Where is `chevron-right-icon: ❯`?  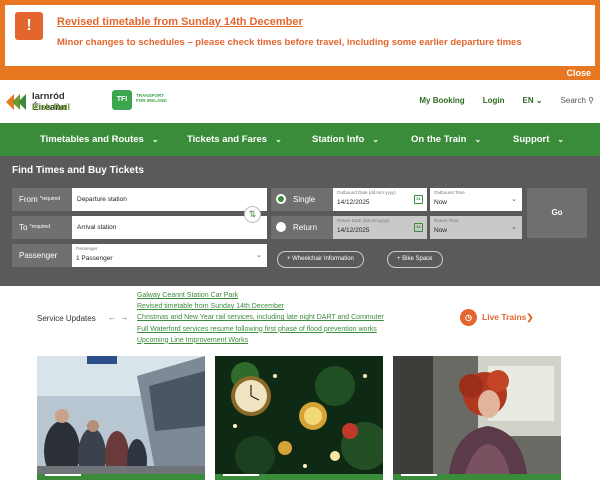 chevron-right-icon: ❯ is located at coordinates (530, 316).